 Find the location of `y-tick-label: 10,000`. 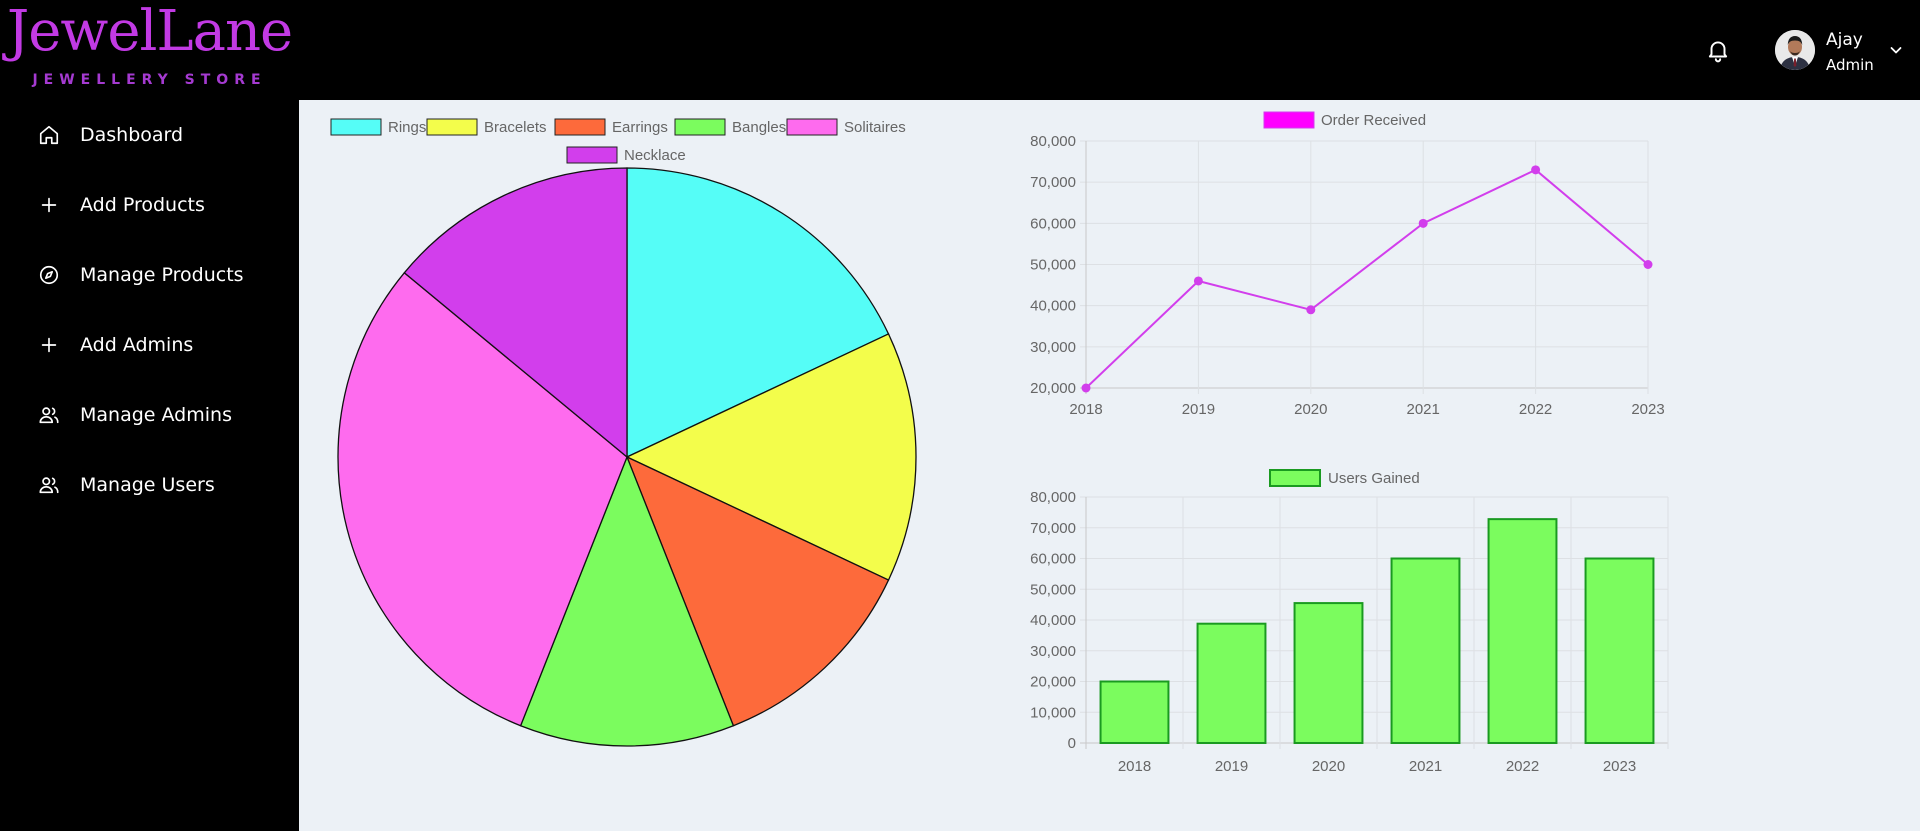

y-tick-label: 10,000 is located at coordinates (1053, 712).